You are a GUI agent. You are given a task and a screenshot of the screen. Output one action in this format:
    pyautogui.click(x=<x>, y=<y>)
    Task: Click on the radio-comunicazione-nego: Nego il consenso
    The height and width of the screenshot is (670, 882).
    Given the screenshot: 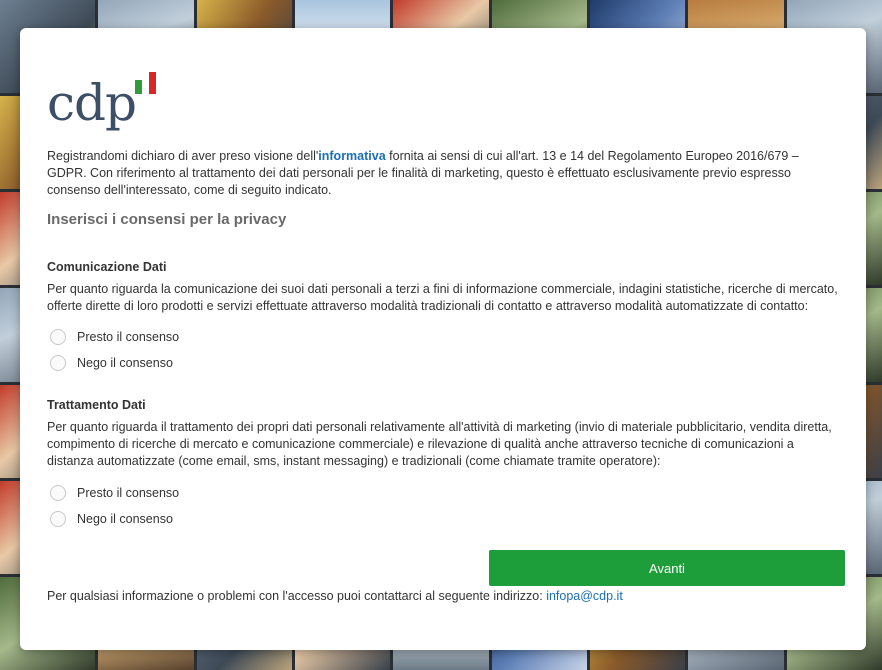 What is the action you would take?
    pyautogui.click(x=111, y=363)
    